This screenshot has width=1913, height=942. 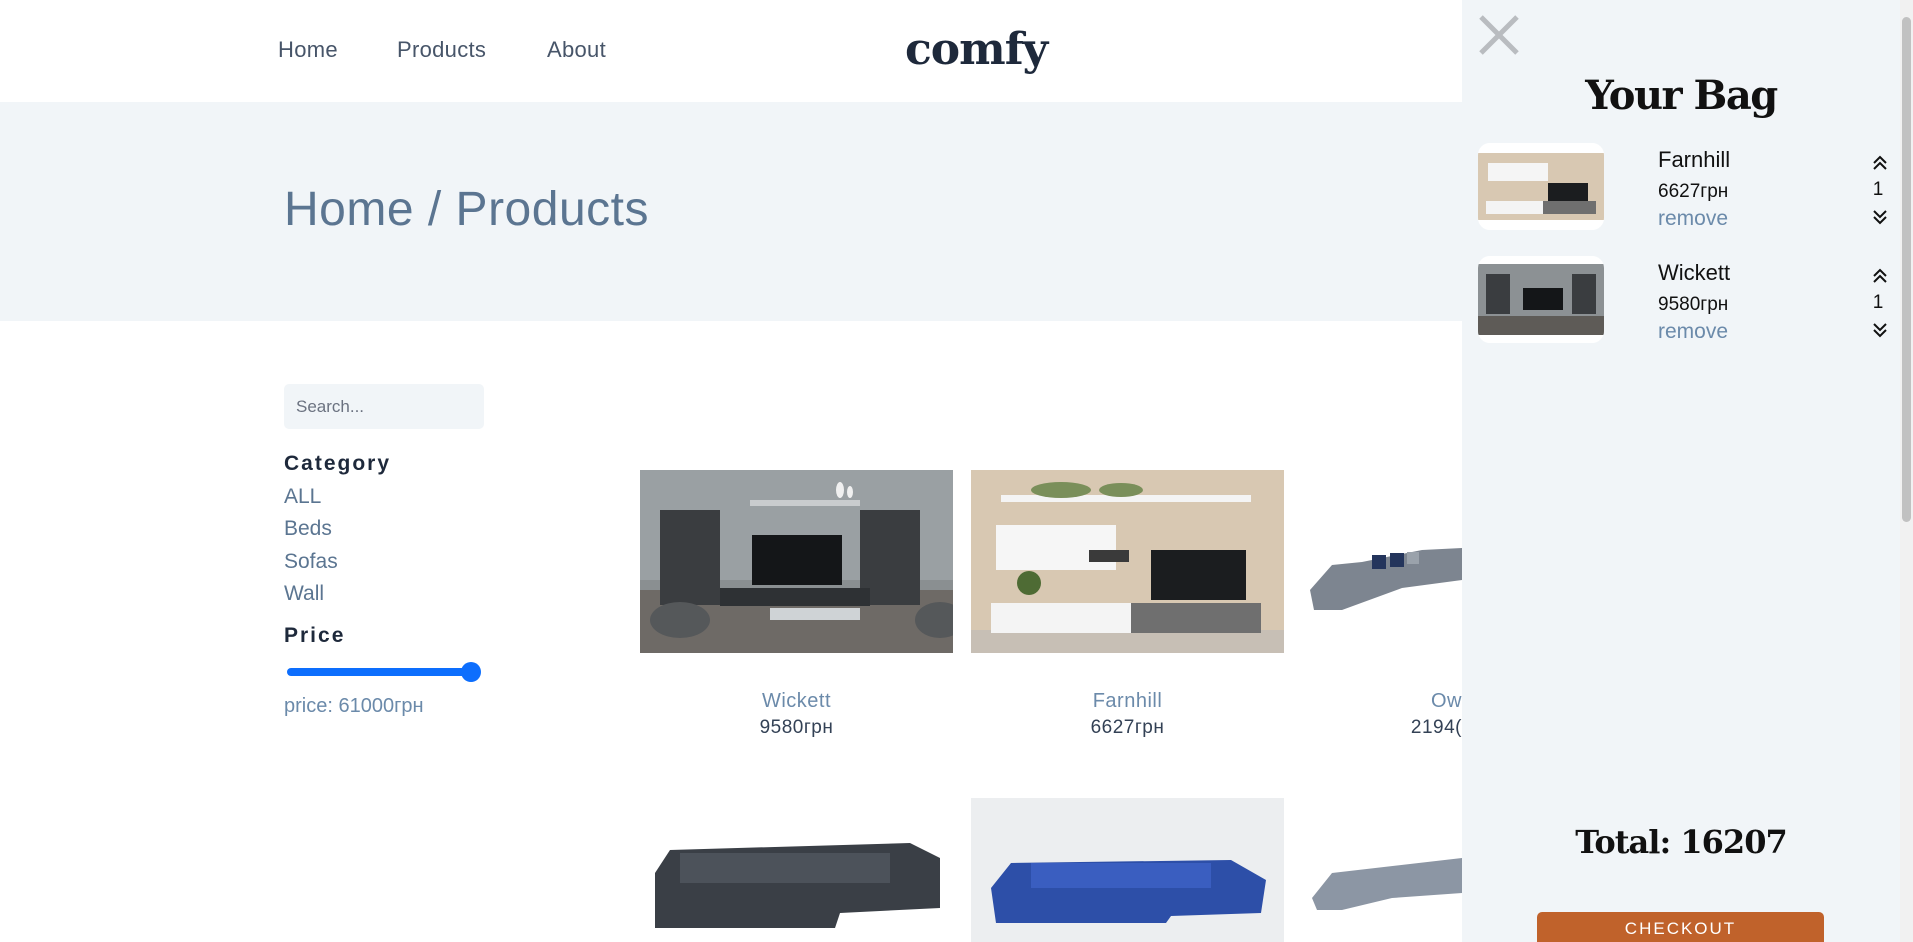 What do you see at coordinates (1906, 269) in the screenshot?
I see `scrollbar-thumb` at bounding box center [1906, 269].